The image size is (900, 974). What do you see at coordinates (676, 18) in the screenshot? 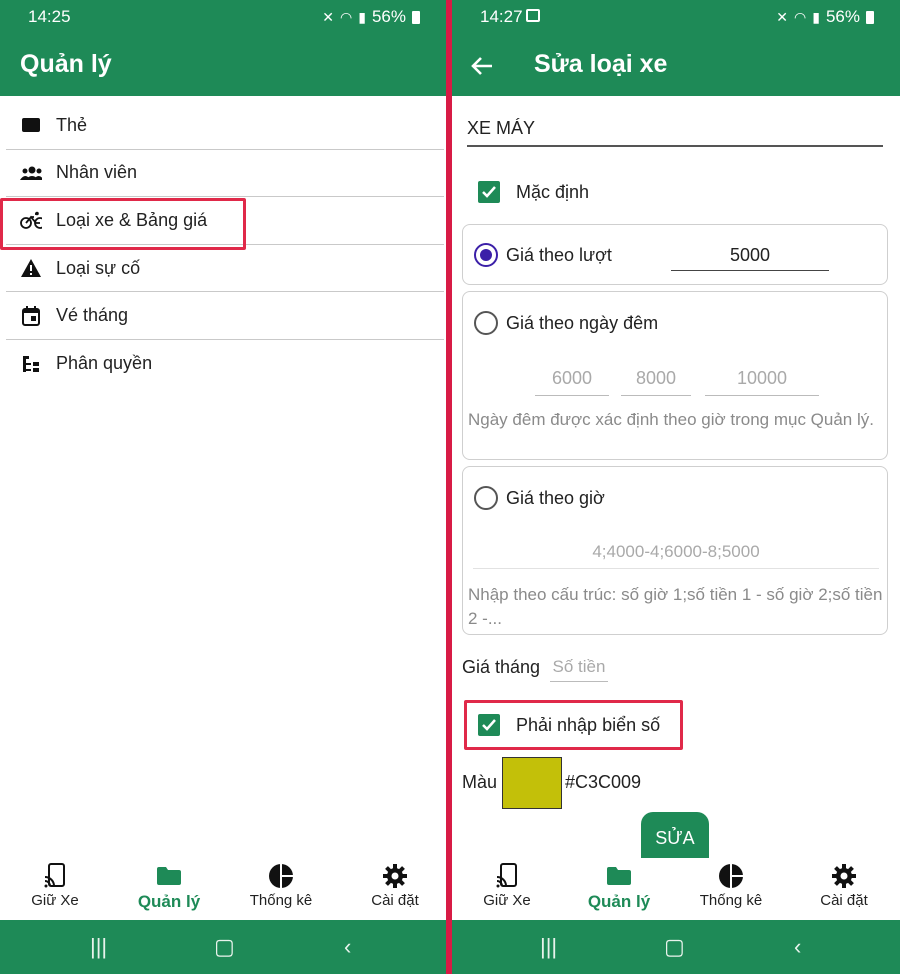
I see `status-bar: 14:27 ✕ ◠ ▮ 56%` at bounding box center [676, 18].